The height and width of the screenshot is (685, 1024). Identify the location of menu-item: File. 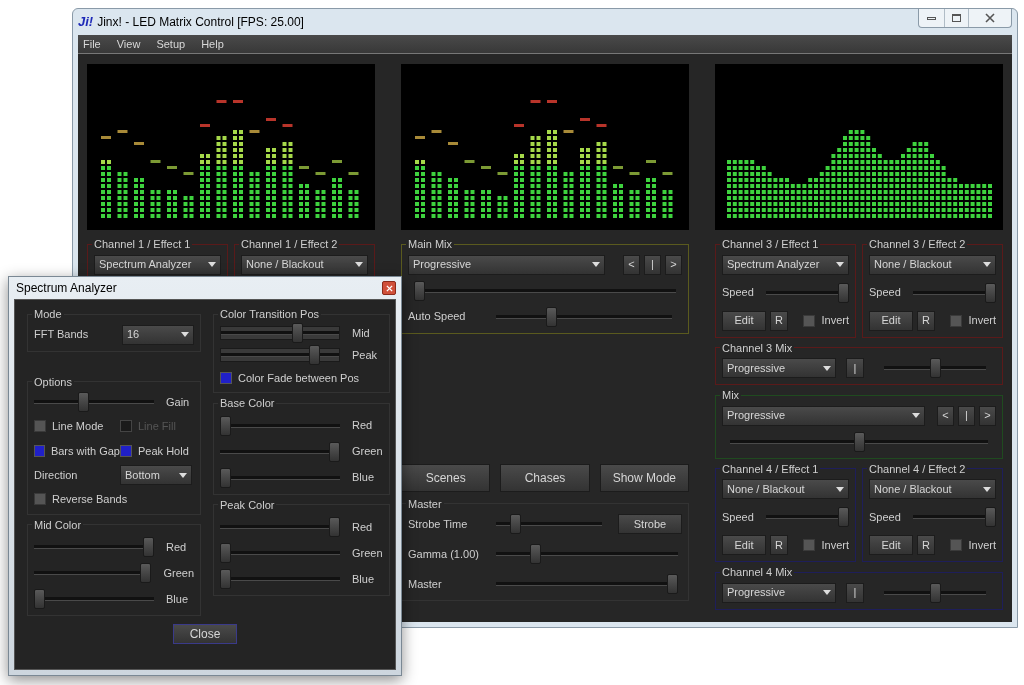
(92, 44).